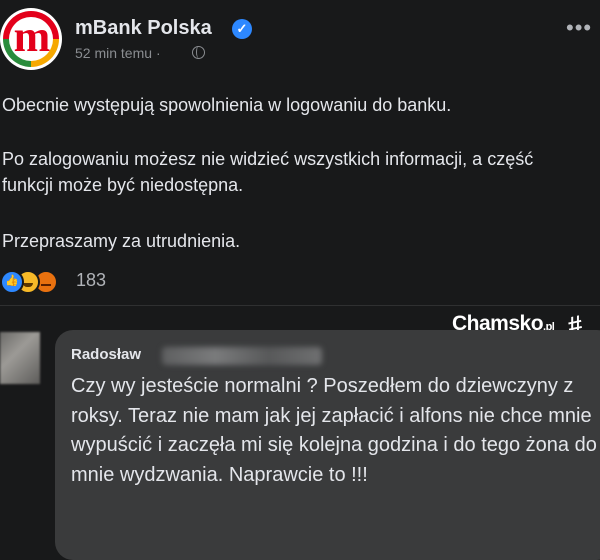  What do you see at coordinates (91, 280) in the screenshot?
I see `reaction-count: 183` at bounding box center [91, 280].